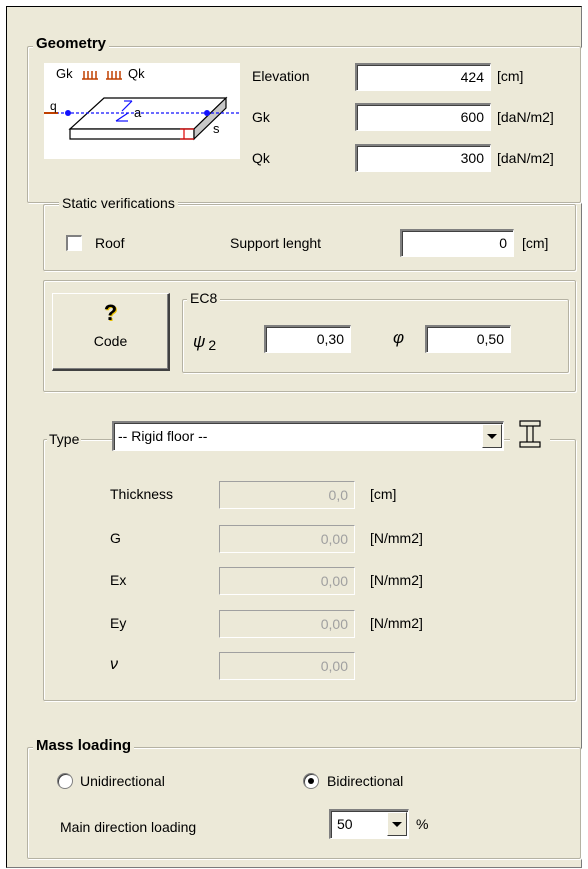  I want to click on mass-loading-title: Mass loading, so click(84, 746).